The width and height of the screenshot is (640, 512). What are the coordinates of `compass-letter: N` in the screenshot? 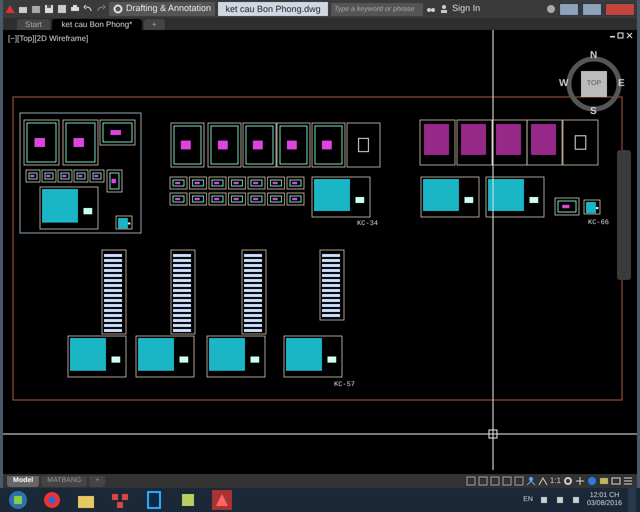 It's located at (594, 56).